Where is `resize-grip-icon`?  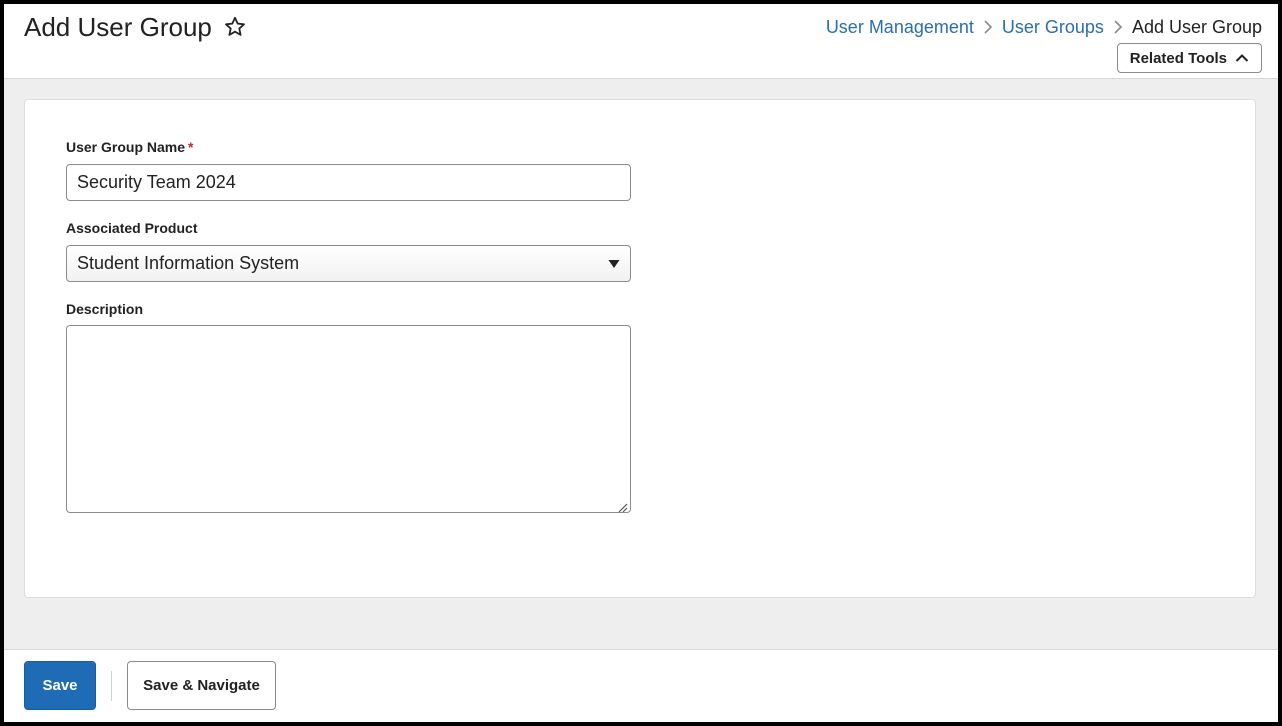 resize-grip-icon is located at coordinates (622, 506).